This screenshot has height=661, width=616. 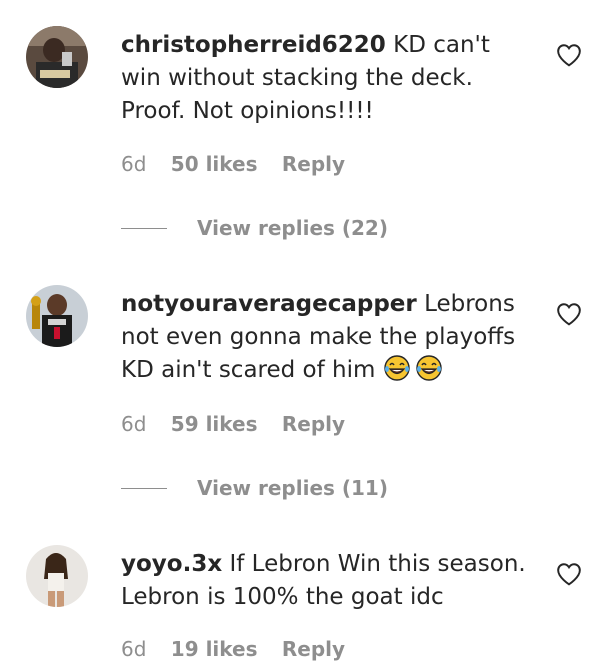 What do you see at coordinates (214, 164) in the screenshot?
I see `comment-likes: 50 likes` at bounding box center [214, 164].